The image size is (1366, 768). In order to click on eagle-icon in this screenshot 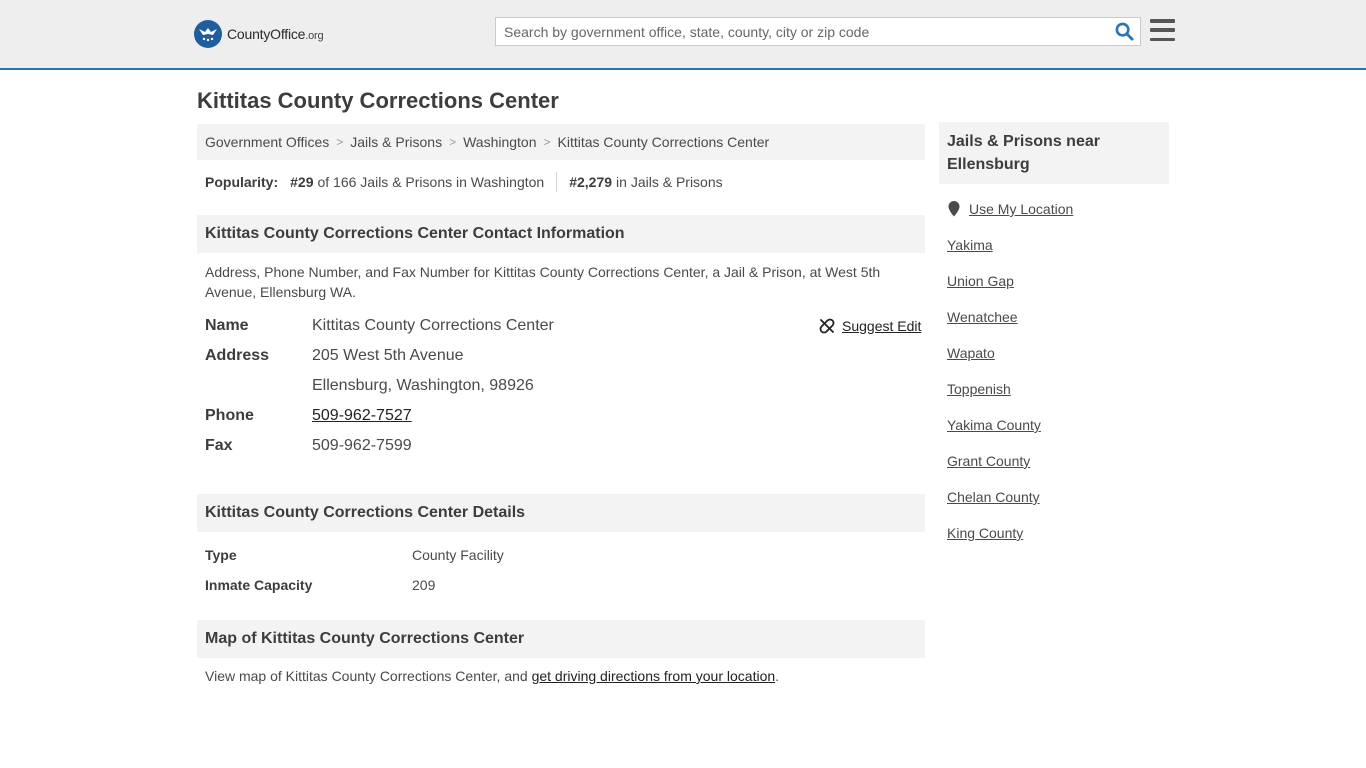, I will do `click(208, 34)`.